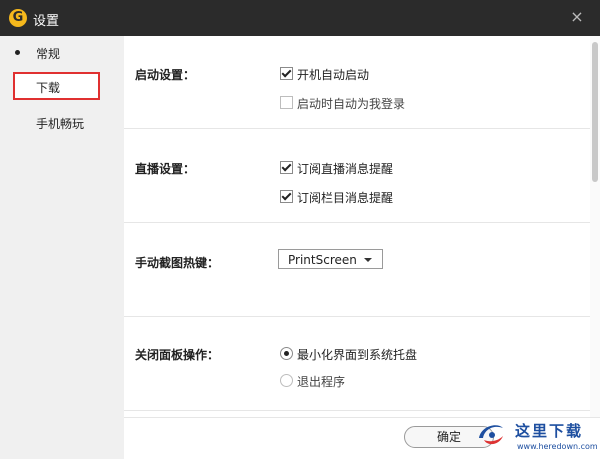 The image size is (600, 460). Describe the element at coordinates (62, 53) in the screenshot. I see `sidebar-item-general: 常规` at that location.